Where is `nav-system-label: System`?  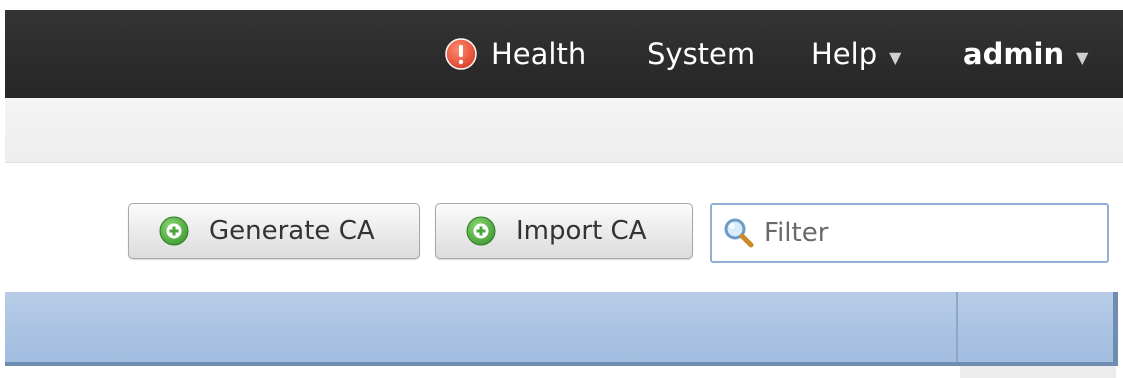 nav-system-label: System is located at coordinates (701, 54).